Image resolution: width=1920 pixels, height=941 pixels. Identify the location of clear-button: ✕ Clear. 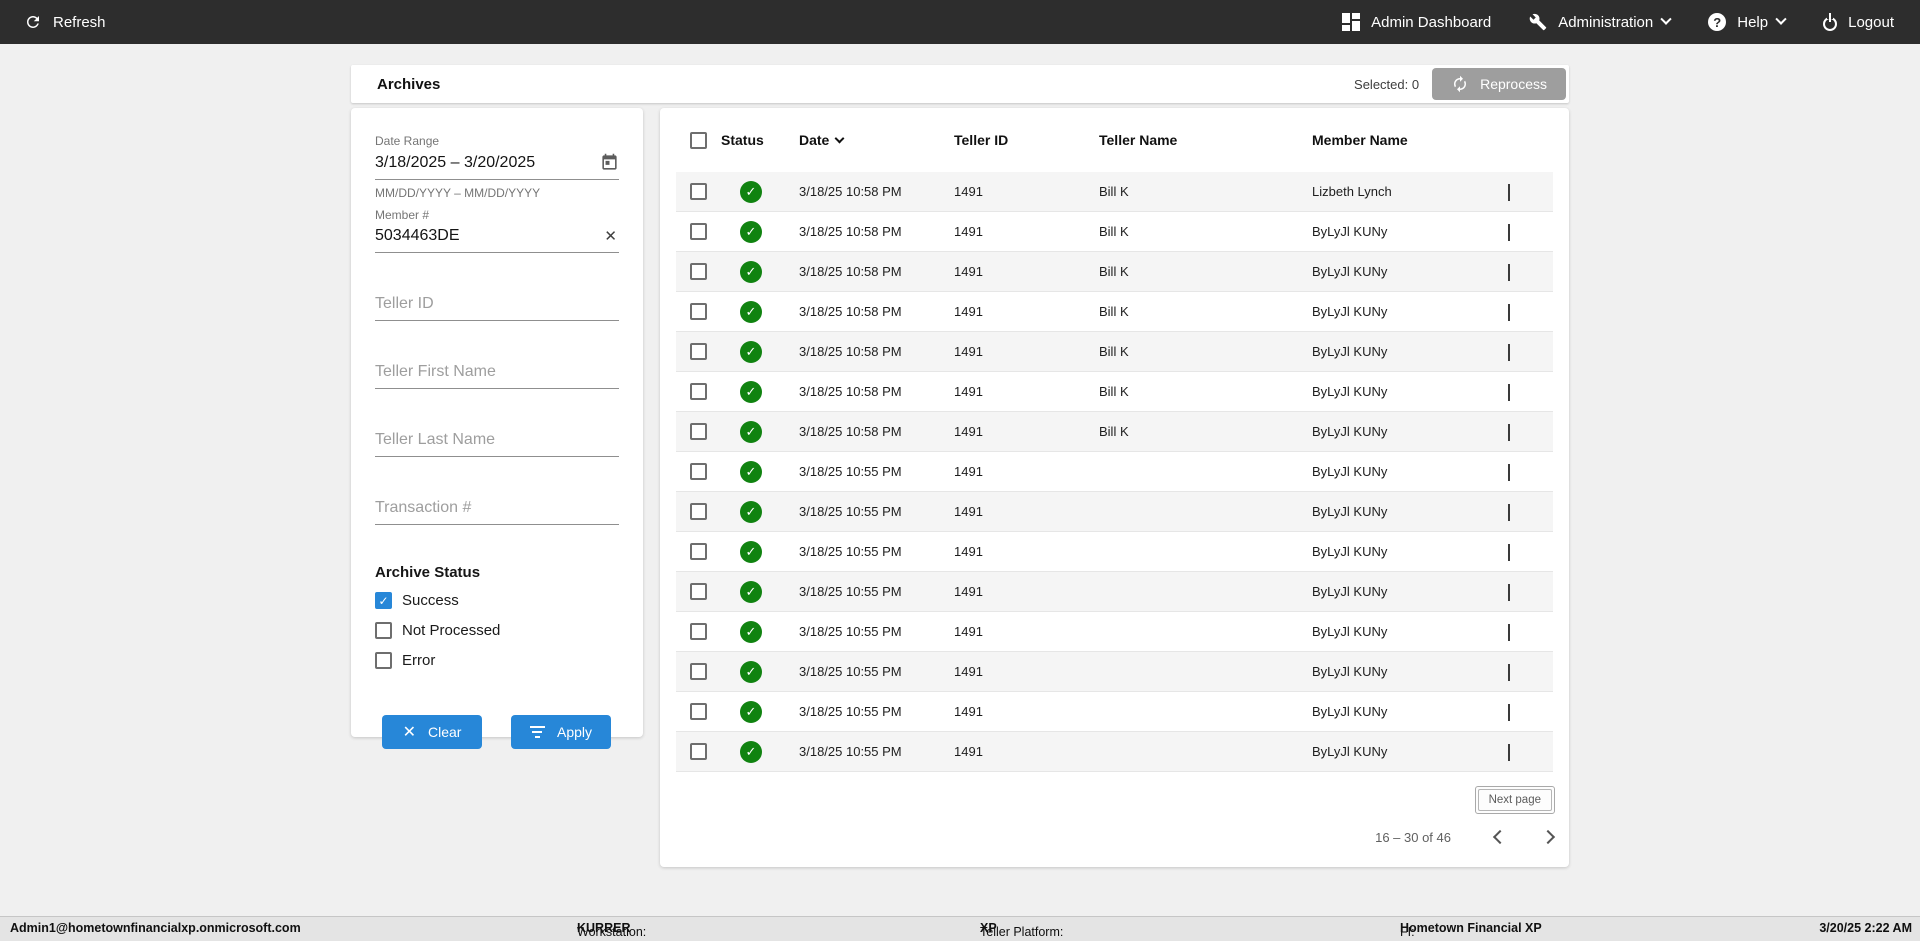
(432, 732).